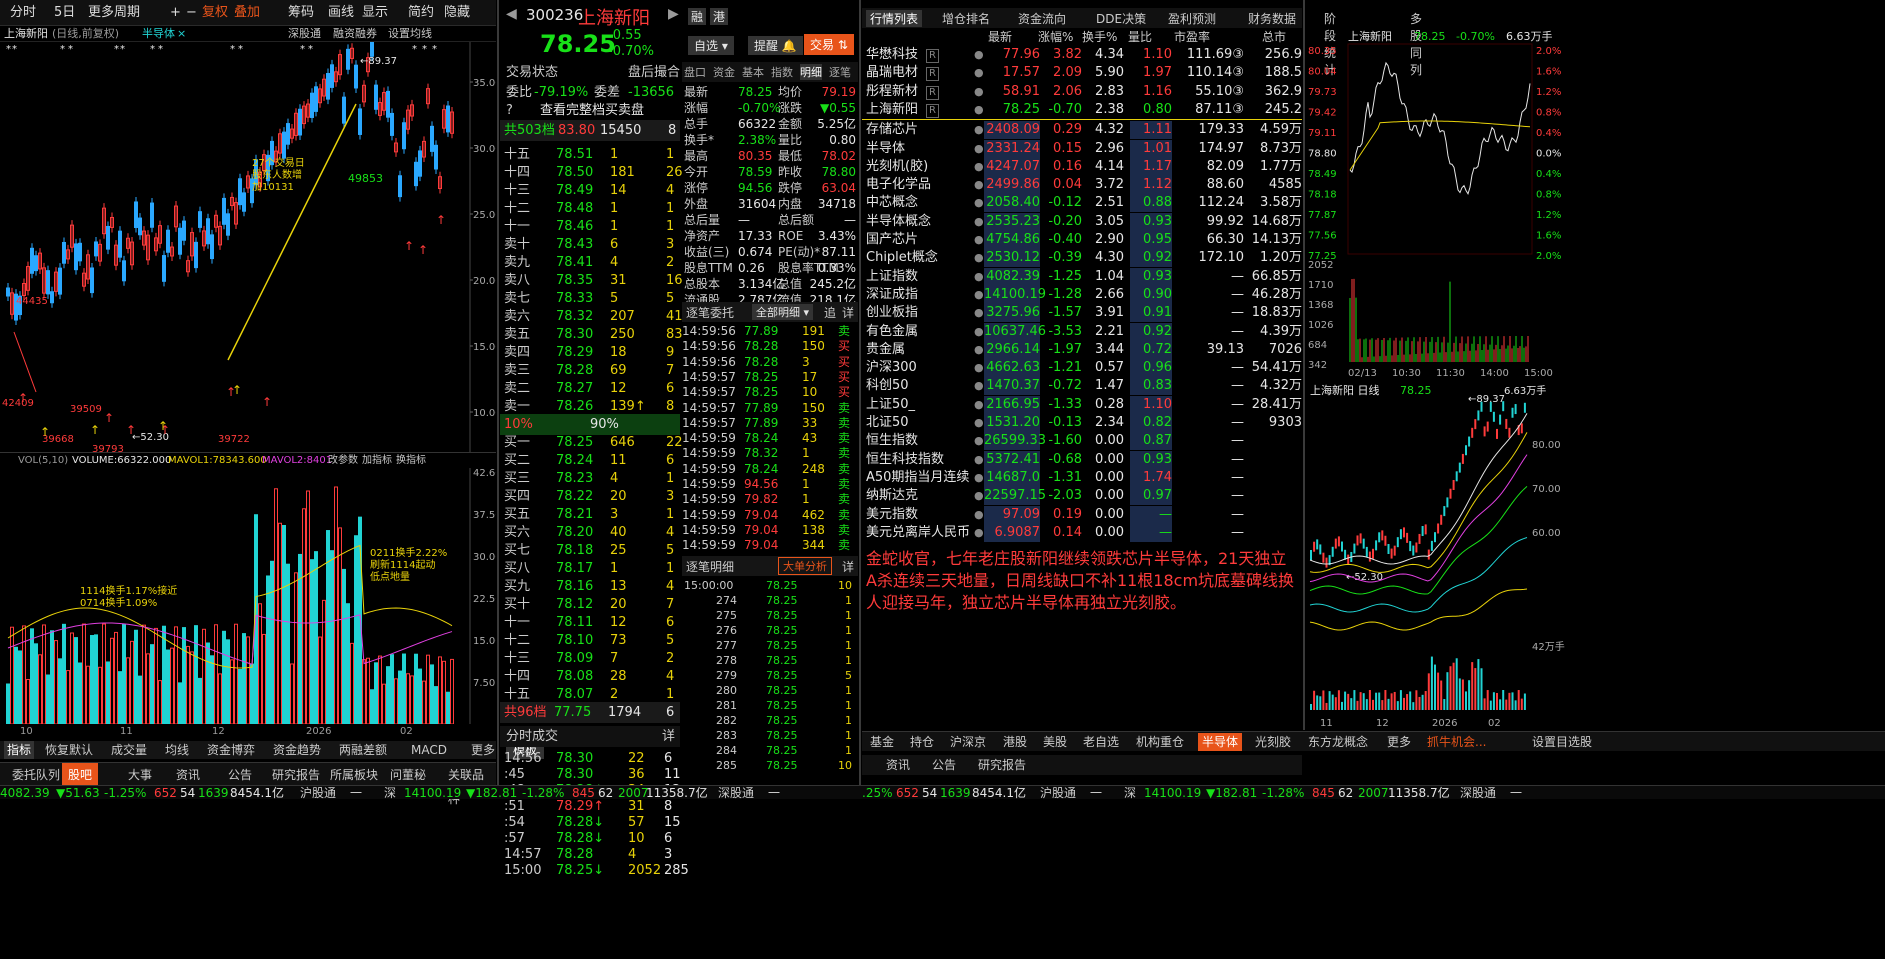 Image resolution: width=1885 pixels, height=959 pixels. Describe the element at coordinates (1101, 742) in the screenshot. I see `sector-tab: 老自选` at that location.